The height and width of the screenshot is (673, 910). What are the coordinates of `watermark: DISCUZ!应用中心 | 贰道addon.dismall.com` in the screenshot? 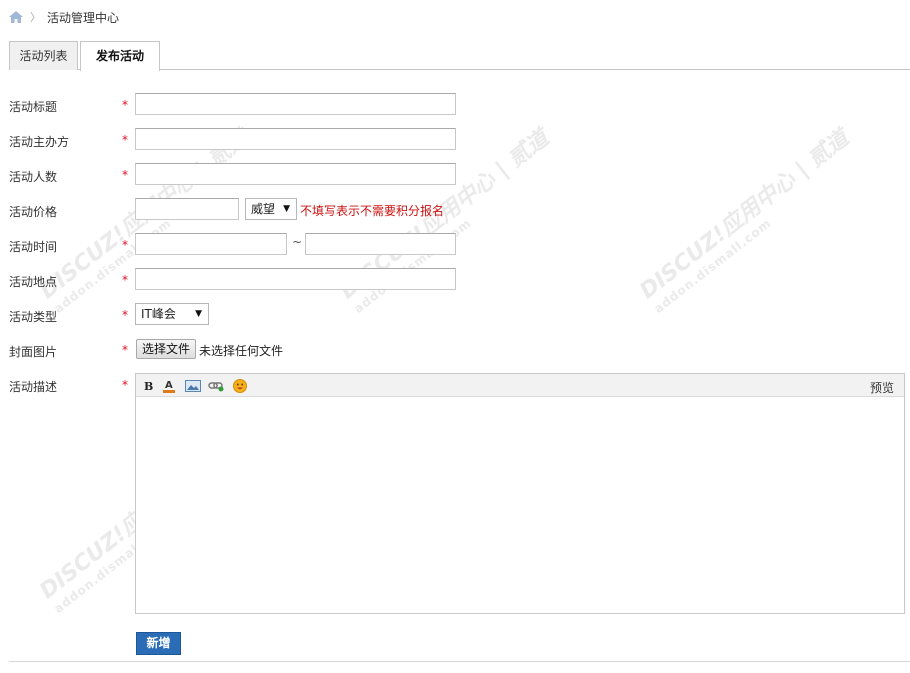 It's located at (744, 220).